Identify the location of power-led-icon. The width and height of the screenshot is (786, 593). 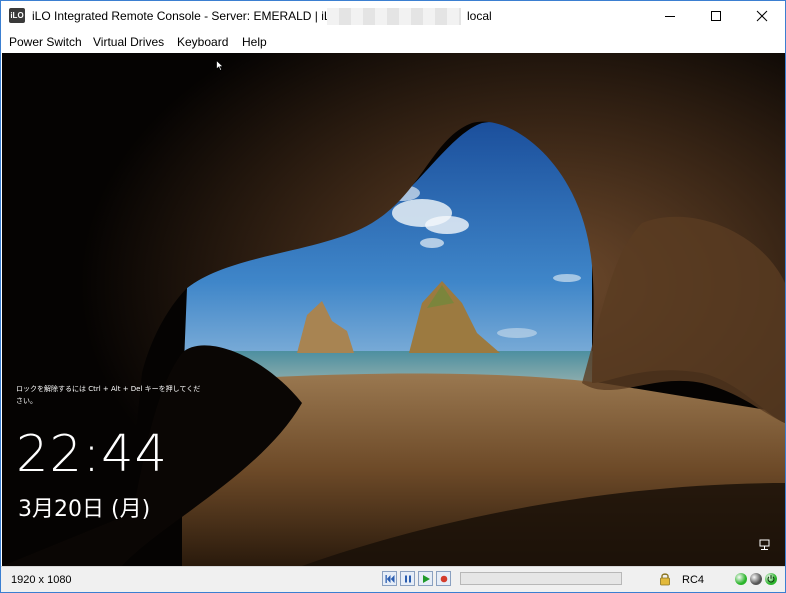
(771, 579).